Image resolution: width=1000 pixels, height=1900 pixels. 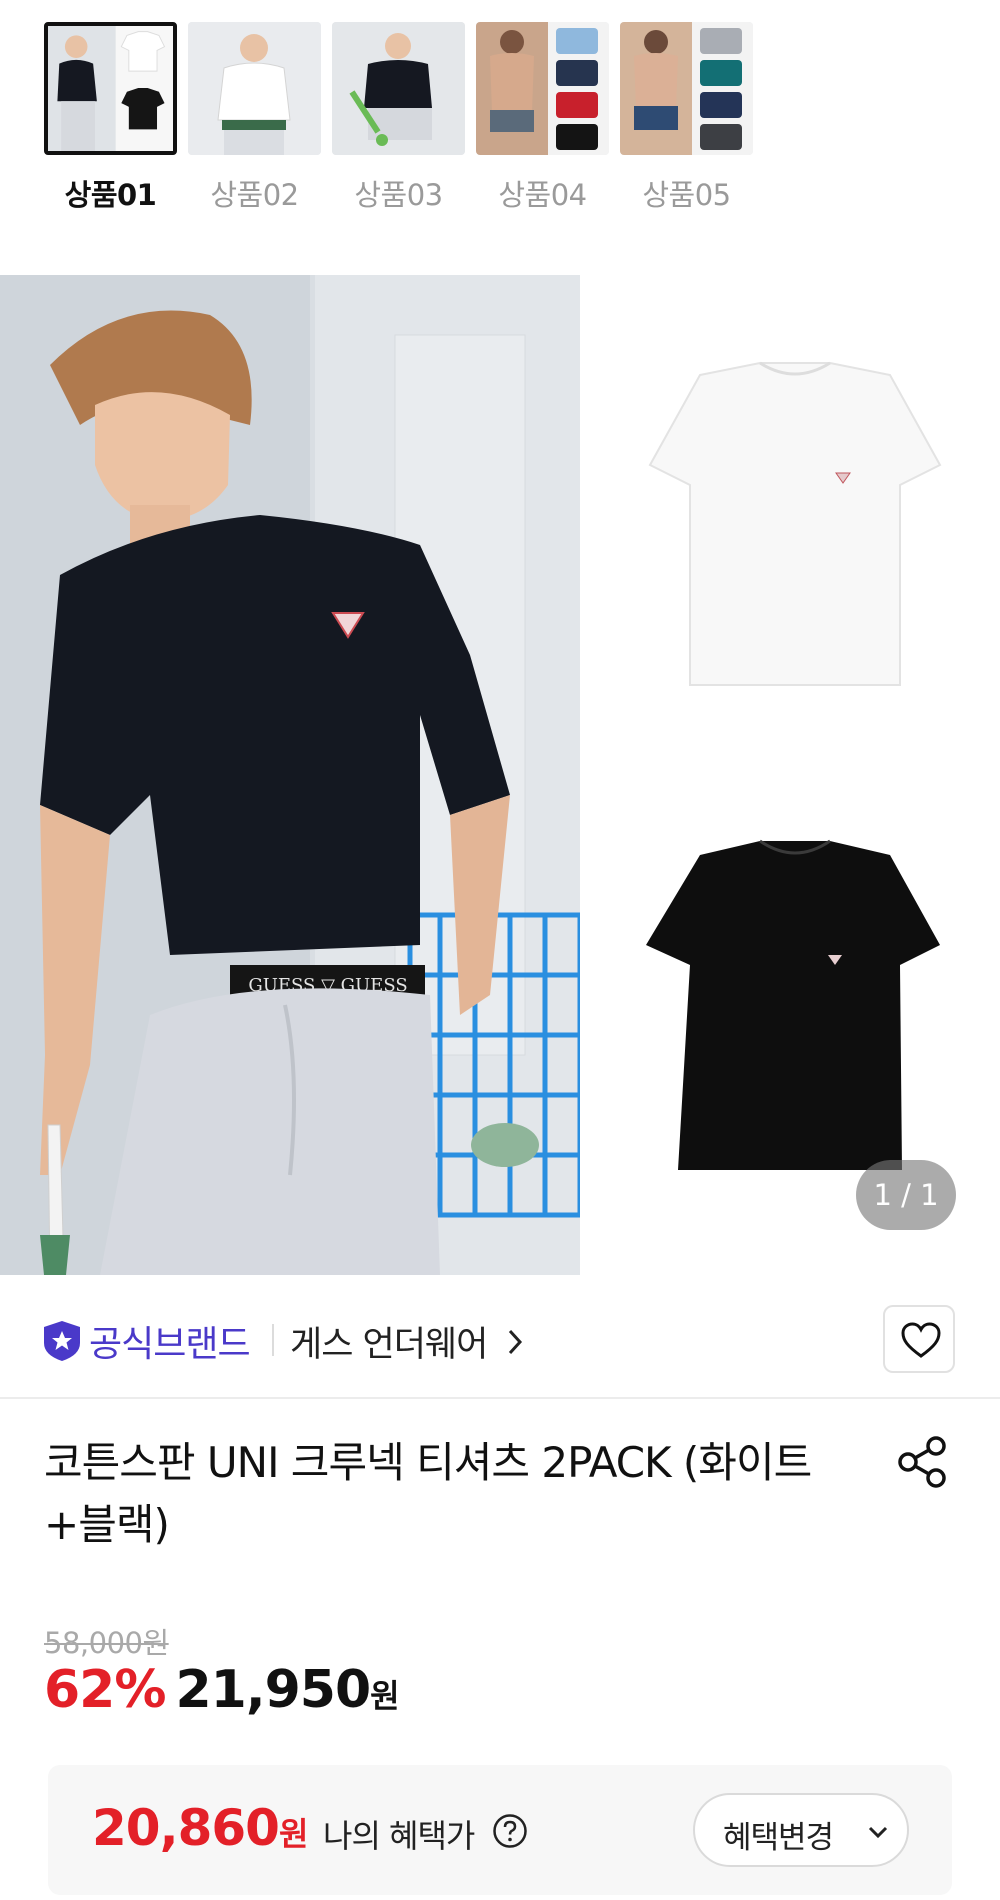 I want to click on thumbnail-product-03-image, so click(x=398, y=88).